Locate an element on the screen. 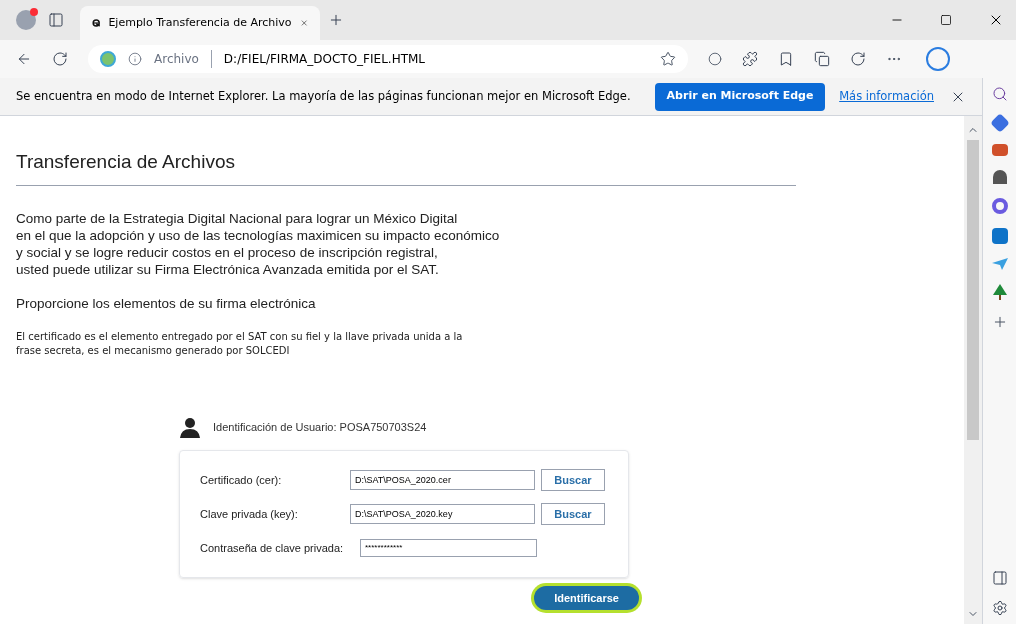 The height and width of the screenshot is (624, 1016). user-icon is located at coordinates (190, 426).